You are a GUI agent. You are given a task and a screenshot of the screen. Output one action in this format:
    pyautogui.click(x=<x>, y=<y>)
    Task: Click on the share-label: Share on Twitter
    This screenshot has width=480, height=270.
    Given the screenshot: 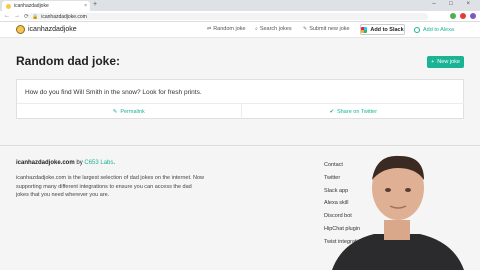 What is the action you would take?
    pyautogui.click(x=357, y=111)
    